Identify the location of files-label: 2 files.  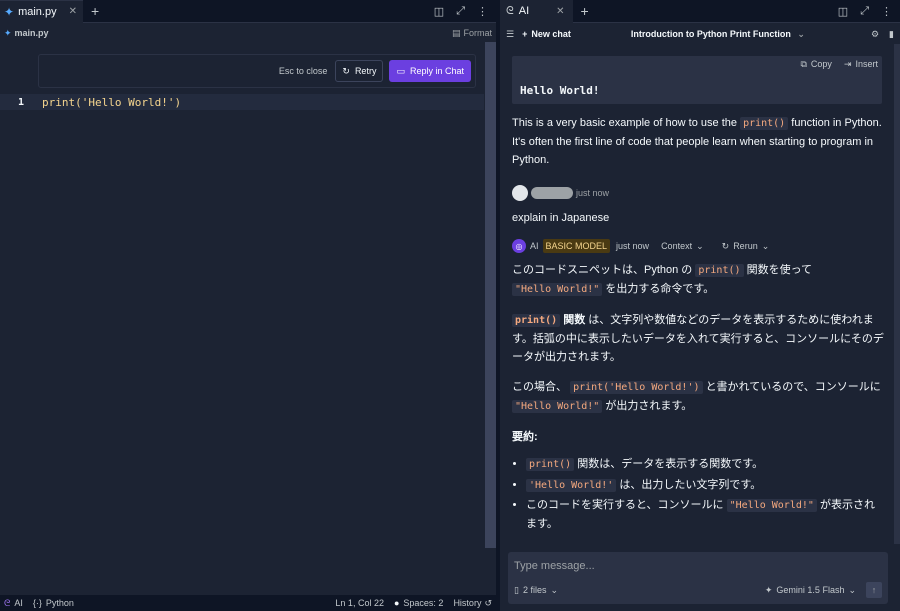
(534, 589).